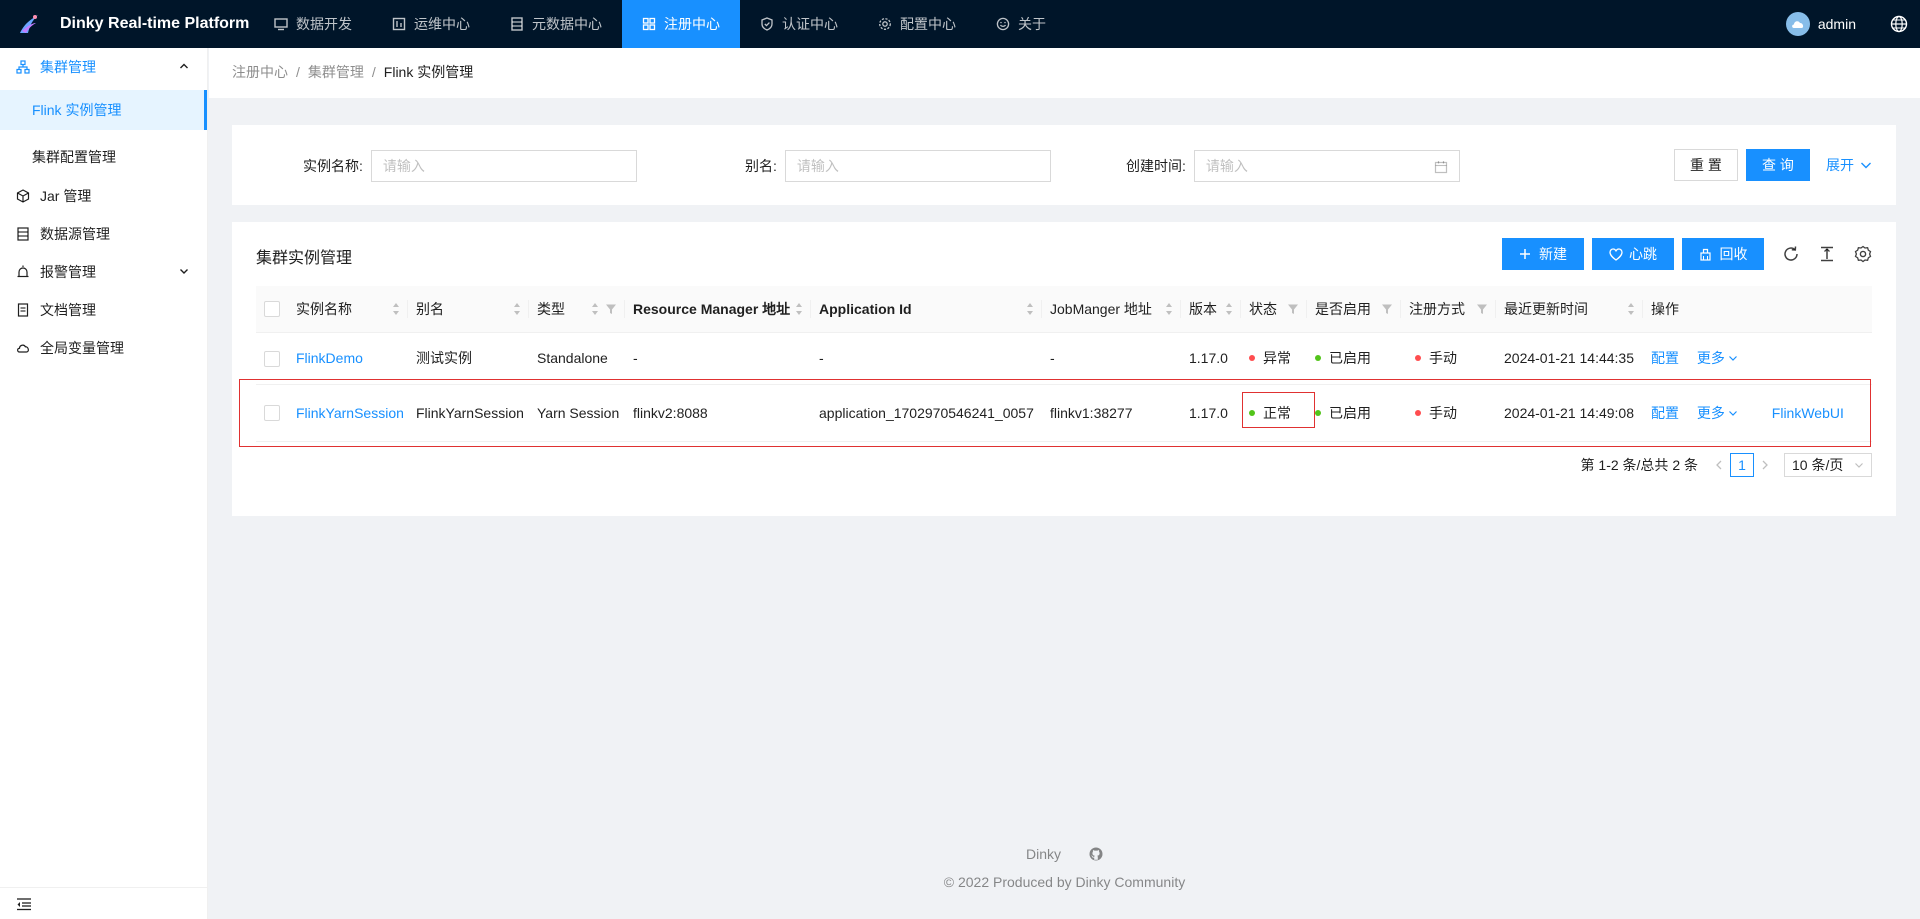 The width and height of the screenshot is (1920, 919). Describe the element at coordinates (1643, 254) in the screenshot. I see `heartbeat-label: 心跳` at that location.